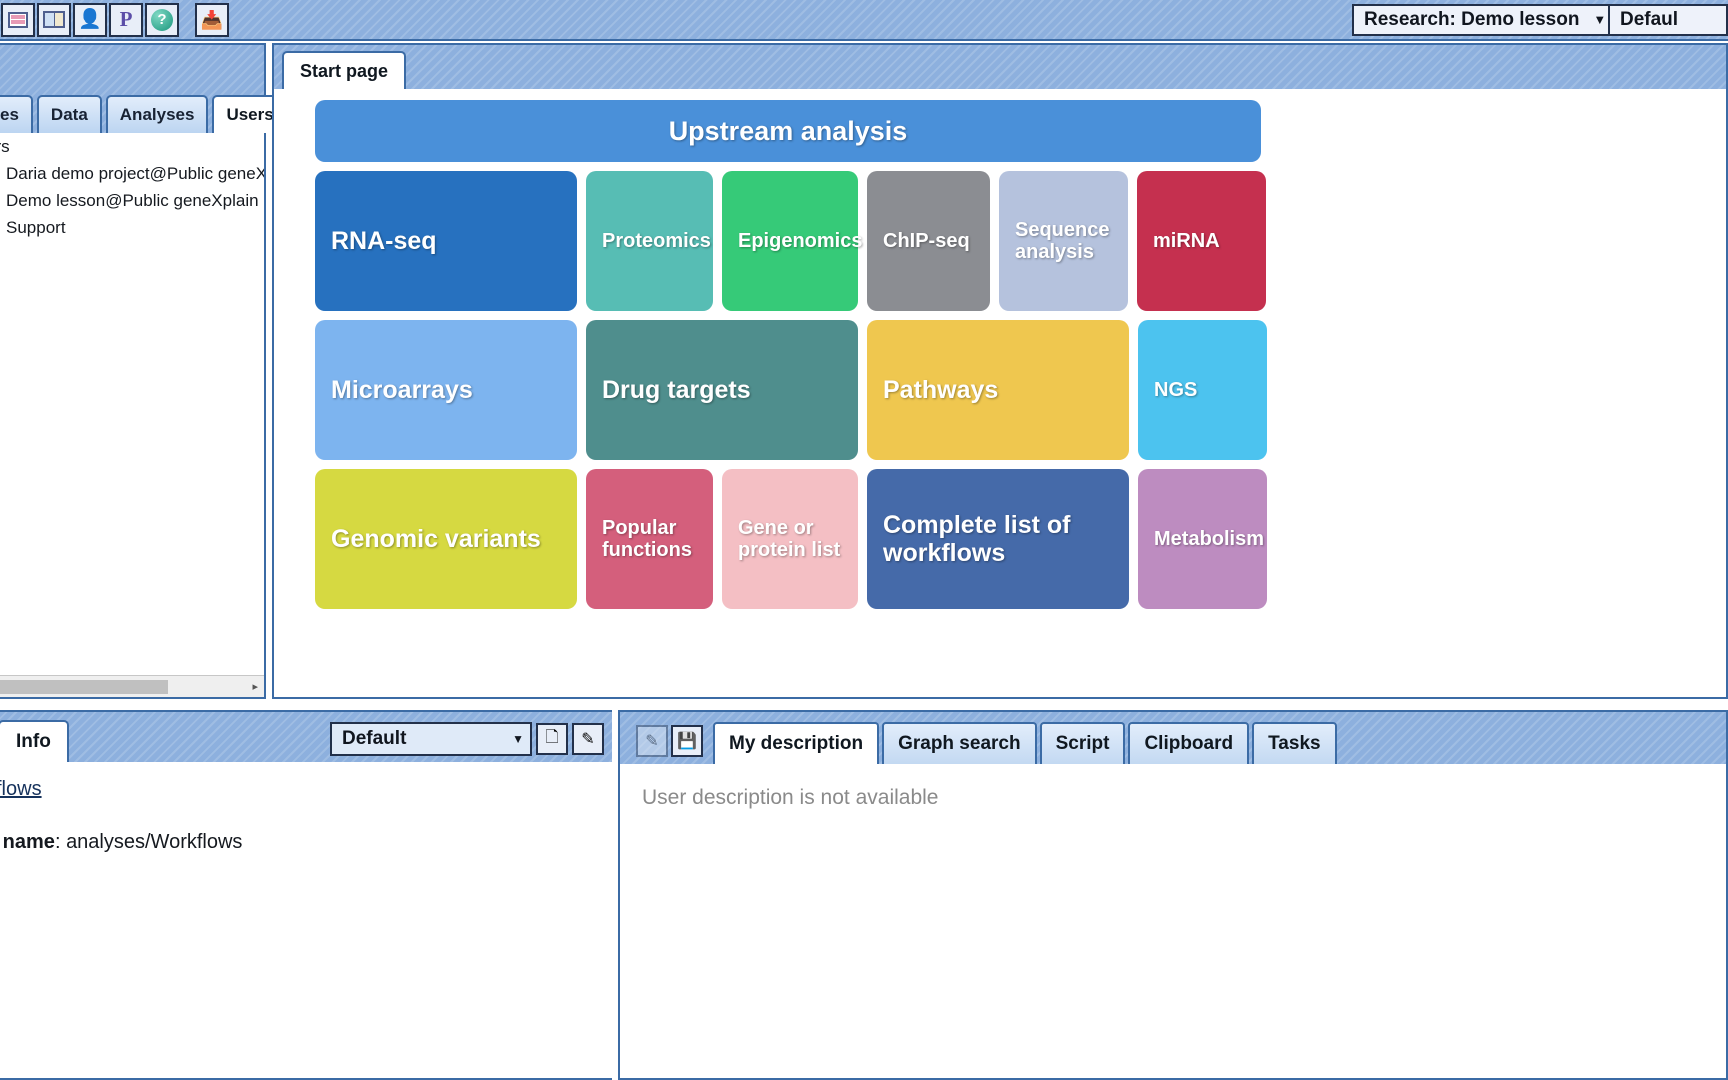  I want to click on tab-tasks: Tasks, so click(1294, 743).